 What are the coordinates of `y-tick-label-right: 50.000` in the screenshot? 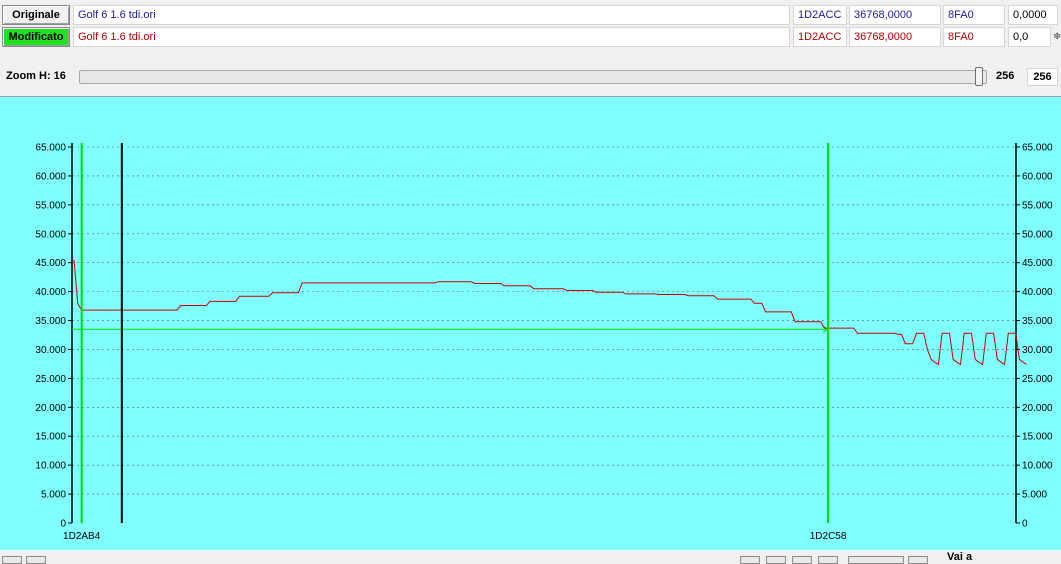 It's located at (1037, 234).